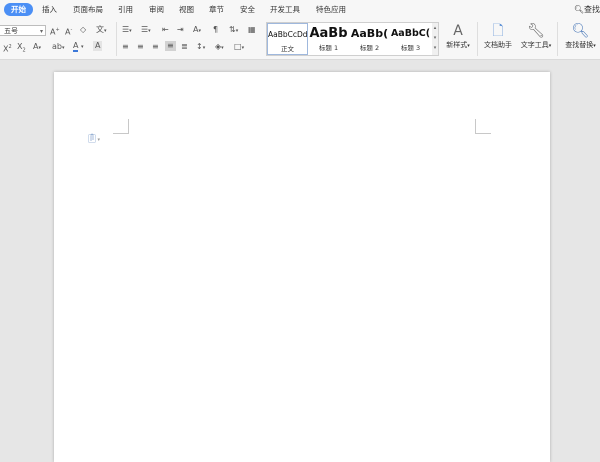 The image size is (600, 462). I want to click on numbered-list-icon: ☰▾, so click(146, 30).